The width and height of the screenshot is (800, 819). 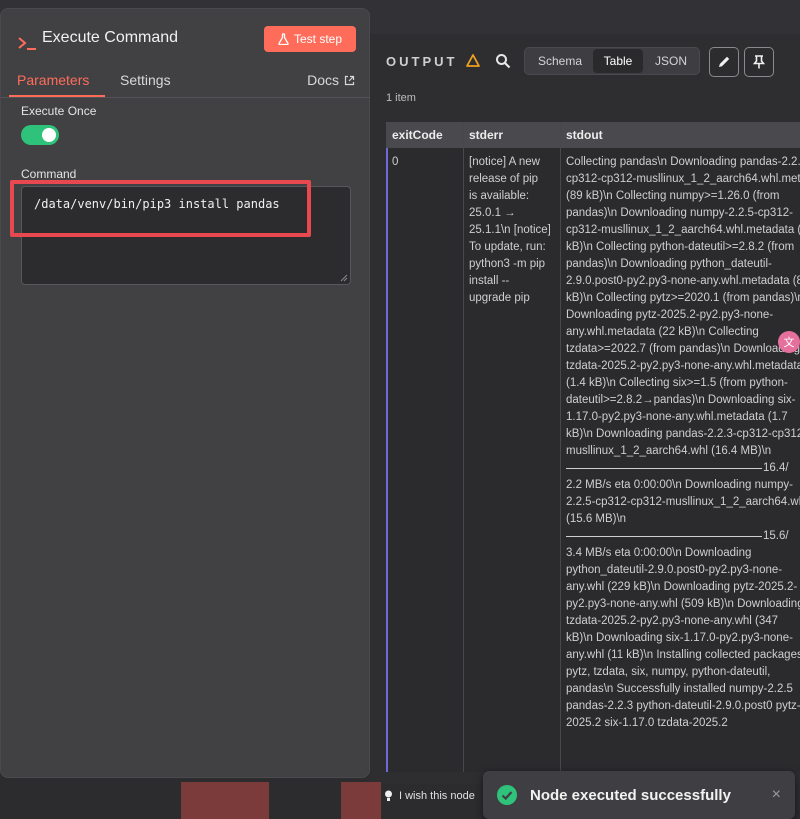 I want to click on close-icon: ×, so click(x=776, y=795).